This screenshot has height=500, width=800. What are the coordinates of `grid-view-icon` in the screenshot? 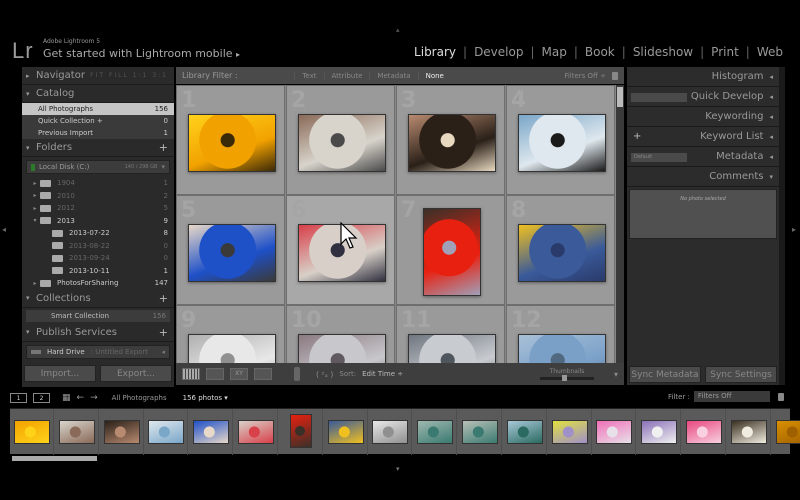 It's located at (191, 374).